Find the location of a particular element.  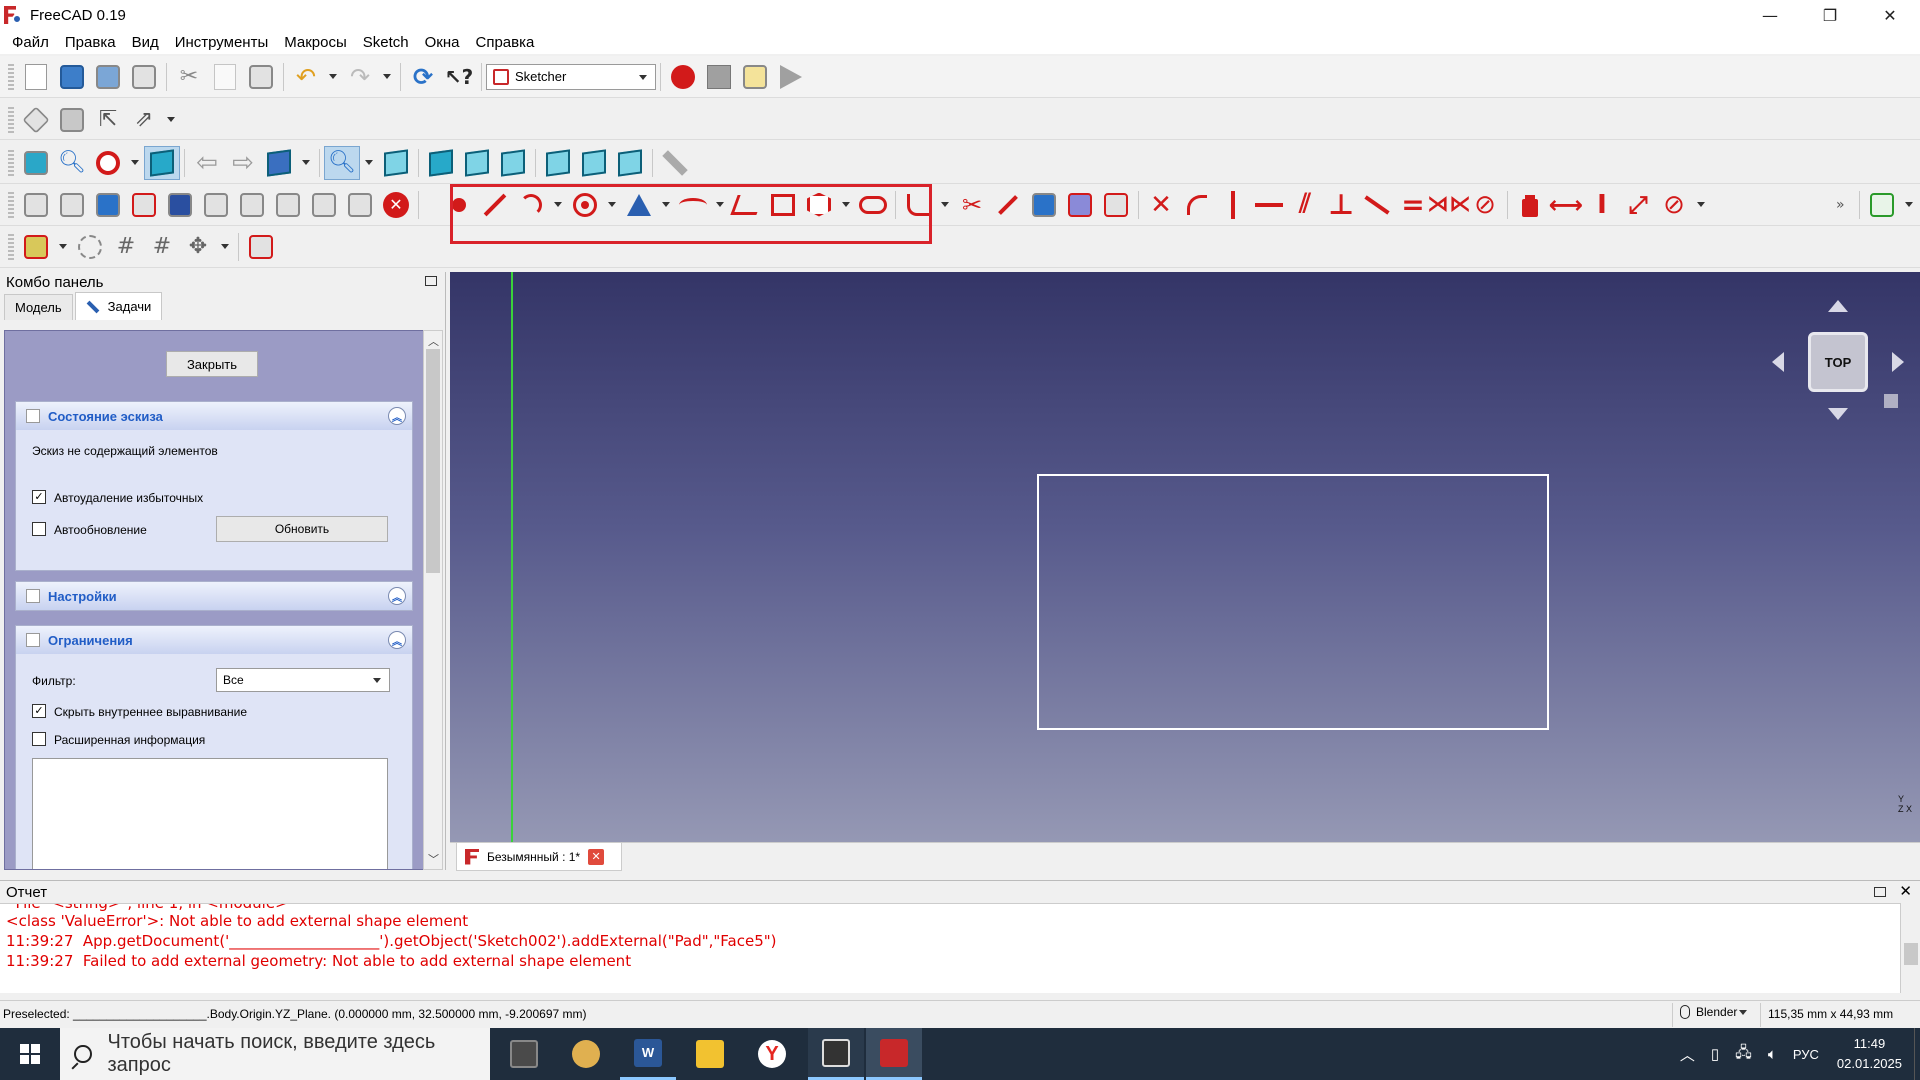

paste-button is located at coordinates (261, 77).